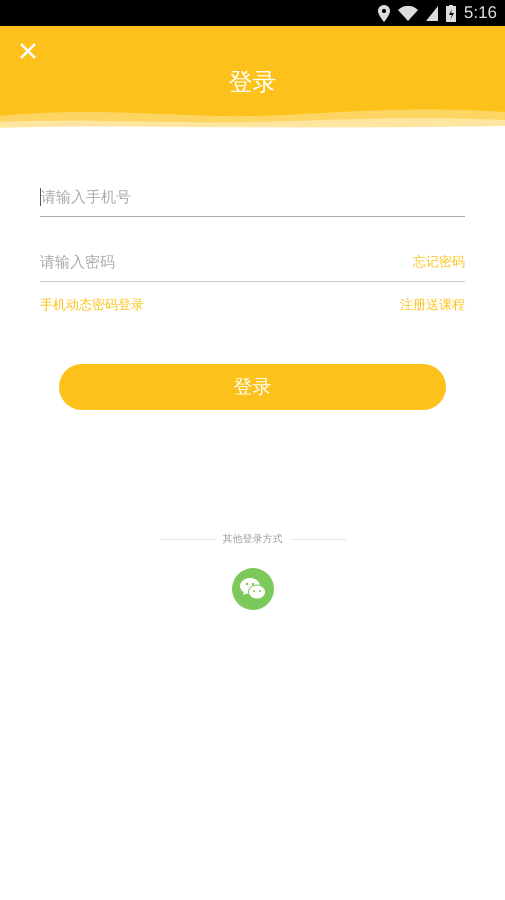  I want to click on register-link: 注册送课程, so click(432, 305).